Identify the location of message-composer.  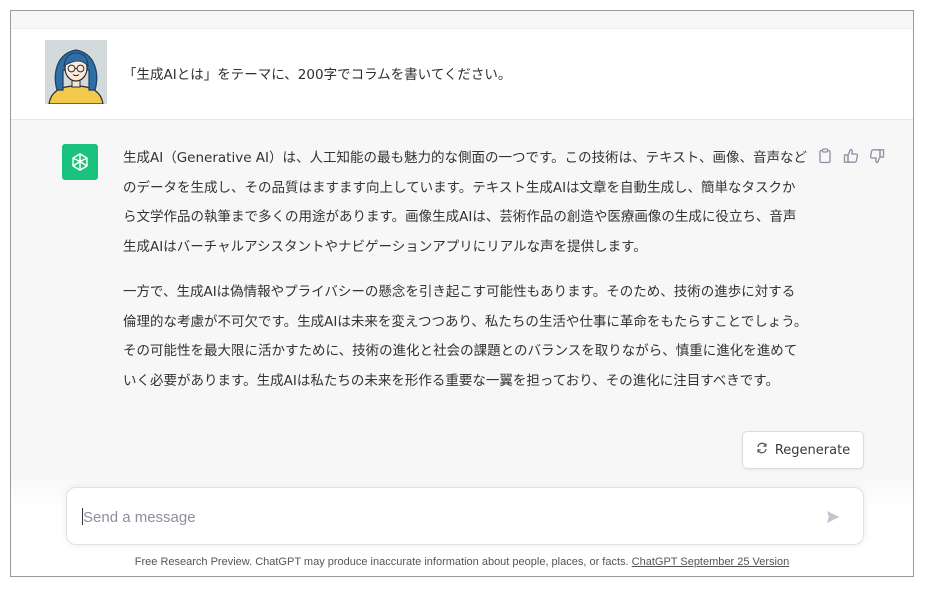
(465, 516).